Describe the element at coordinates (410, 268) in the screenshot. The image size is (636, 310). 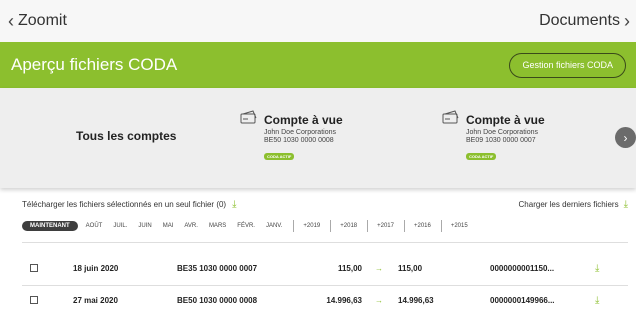
I see `row-amount-to: 115,00` at that location.